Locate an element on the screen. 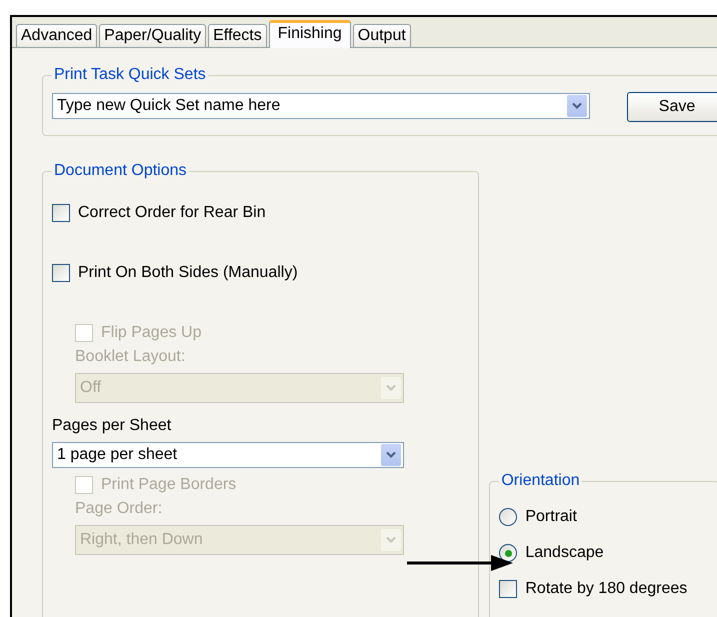 The height and width of the screenshot is (617, 717). tab: Output is located at coordinates (381, 35).